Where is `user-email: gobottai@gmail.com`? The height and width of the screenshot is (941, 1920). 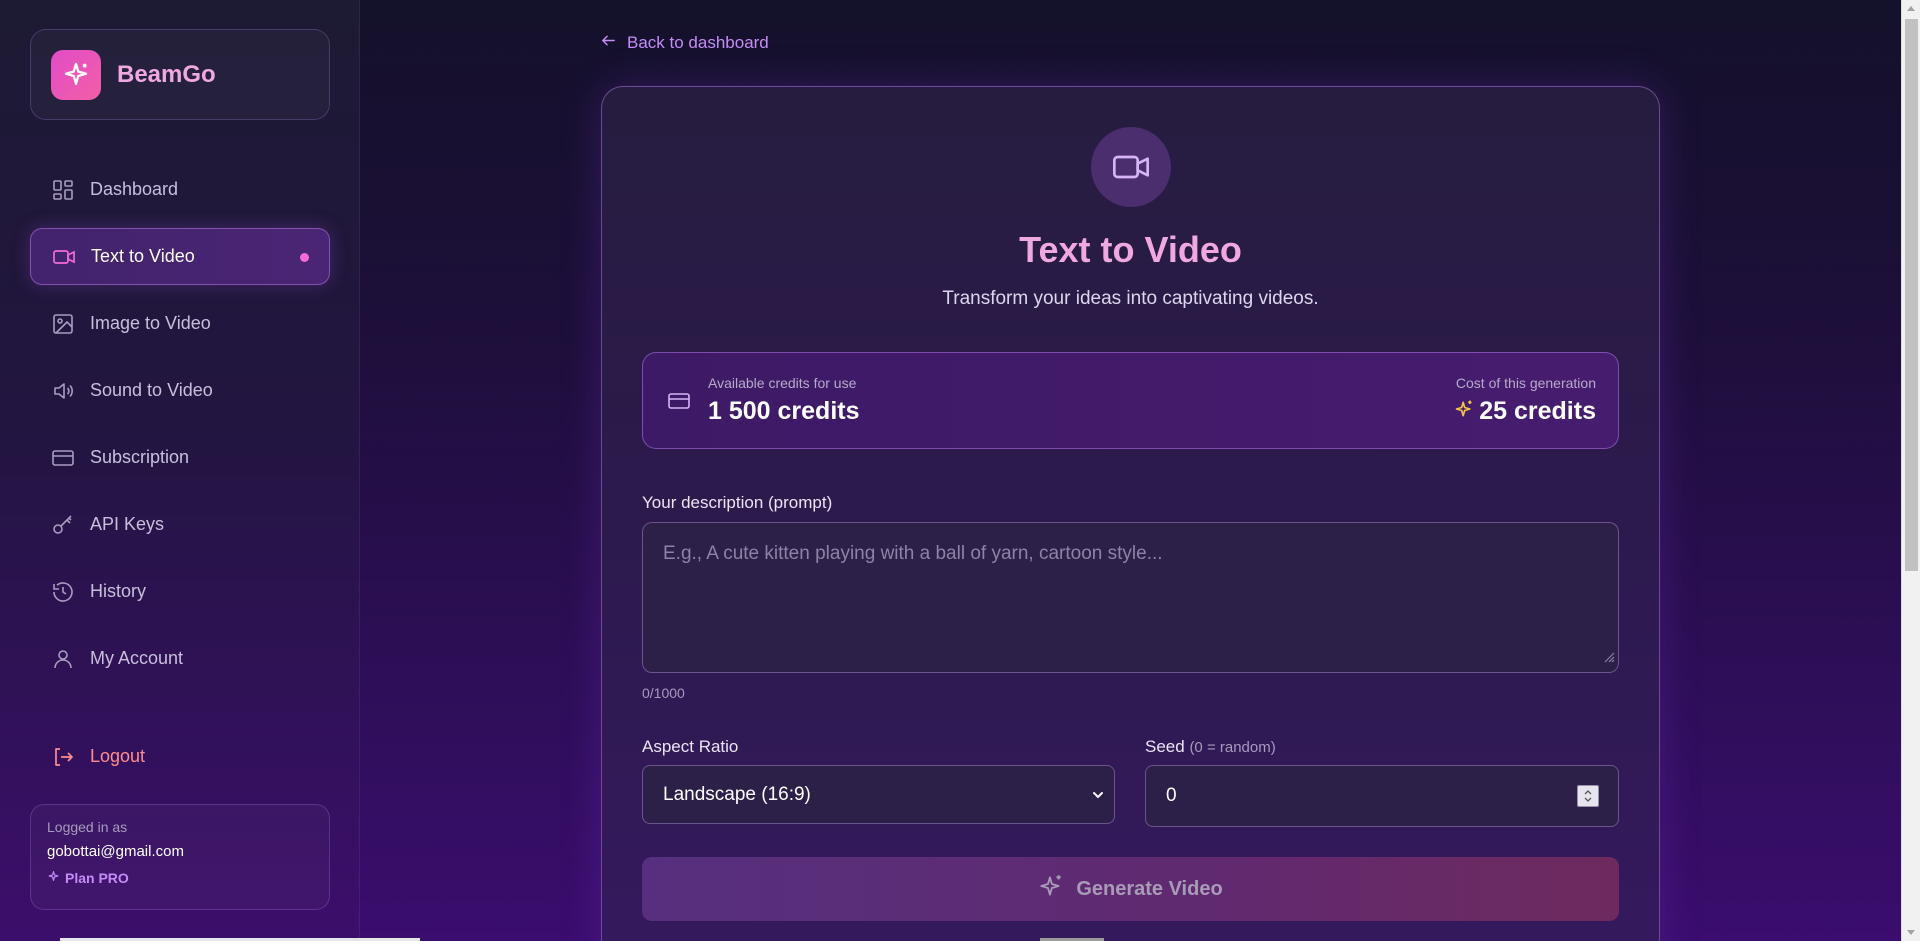 user-email: gobottai@gmail.com is located at coordinates (115, 851).